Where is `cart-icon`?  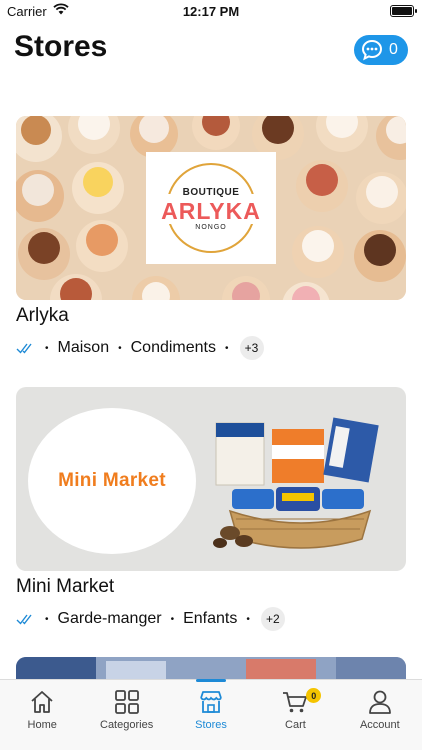
cart-icon is located at coordinates (295, 702).